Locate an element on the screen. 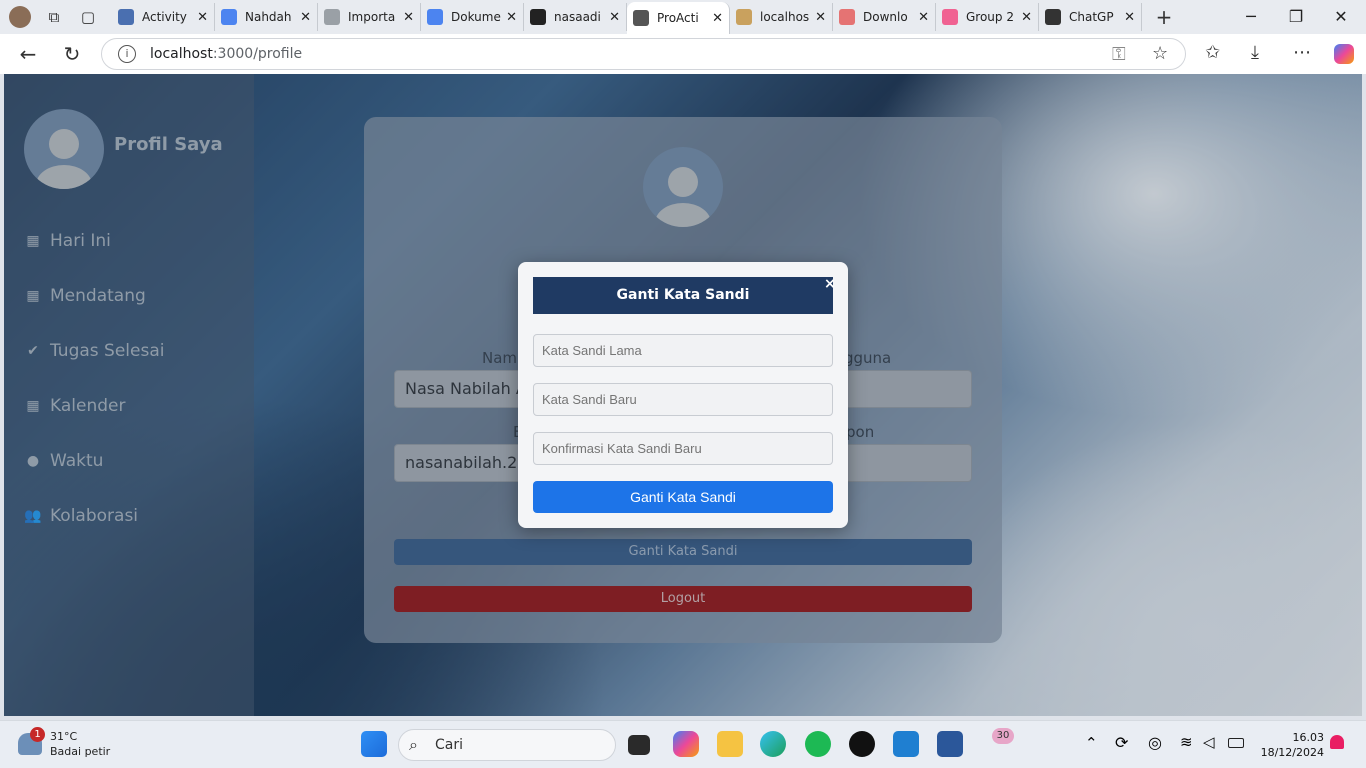  browser-tab: ChatGP ✕ is located at coordinates (1090, 17).